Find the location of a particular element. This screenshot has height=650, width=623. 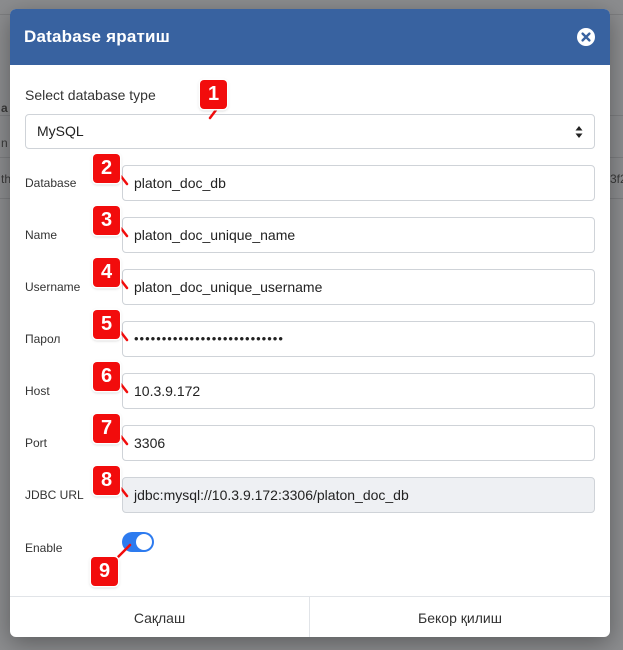

name-input: platon_doc_unique_name is located at coordinates (358, 235).